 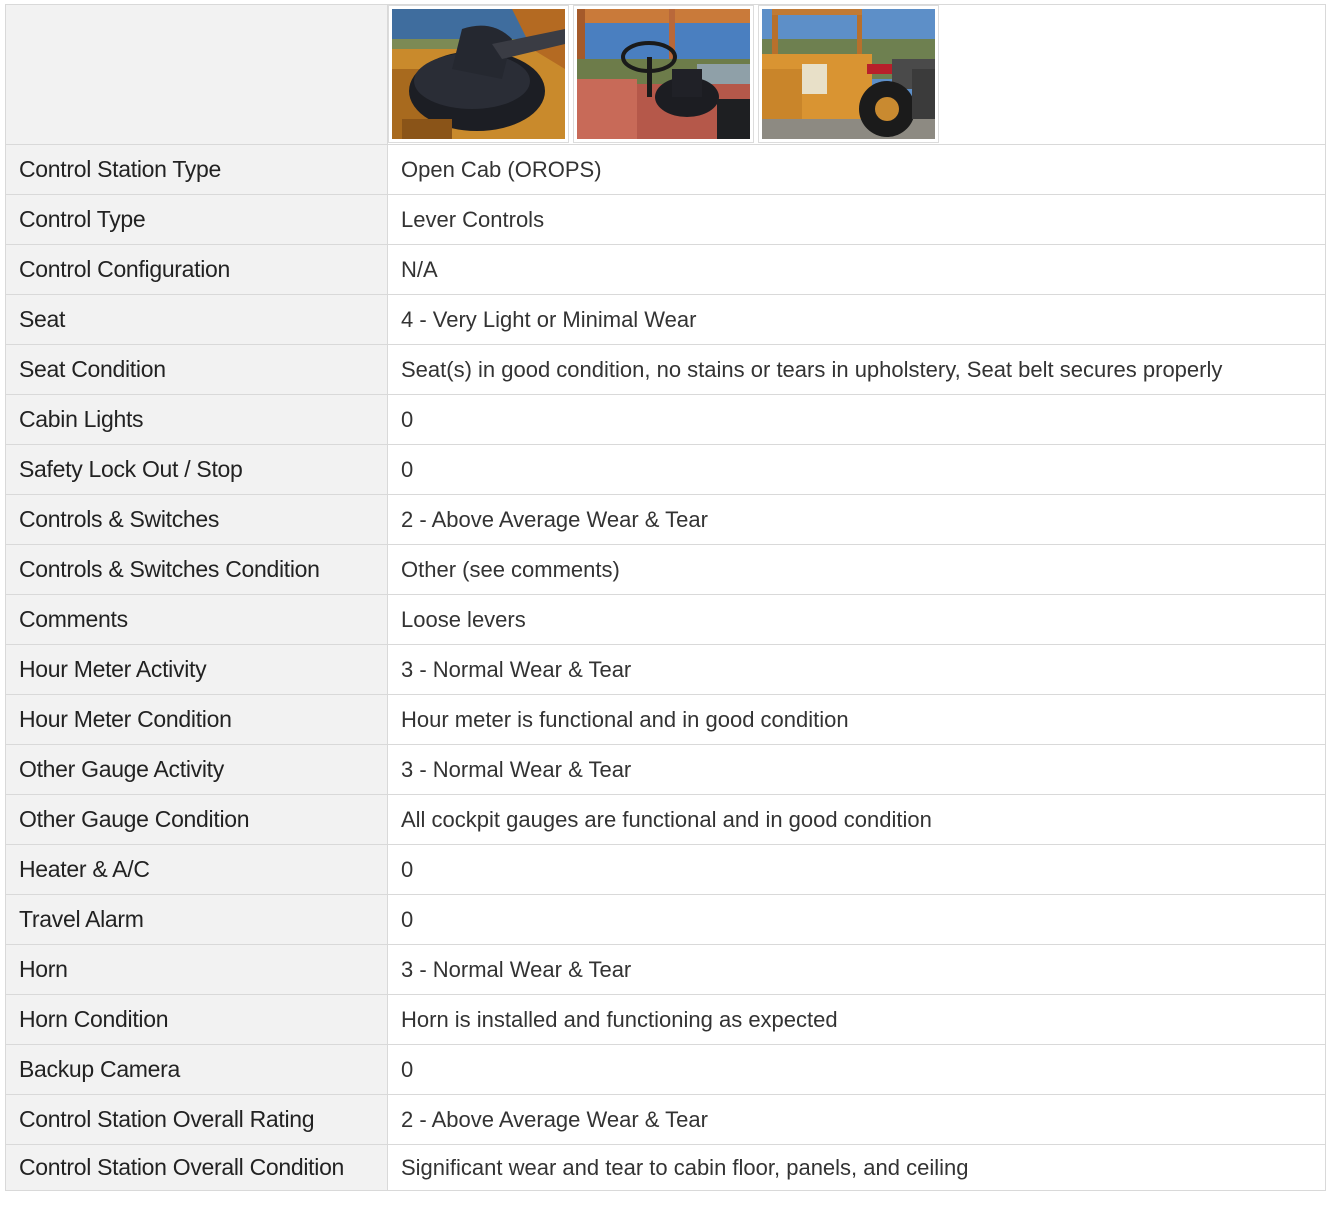 I want to click on table-row: Backup Camera 0, so click(x=665, y=1069).